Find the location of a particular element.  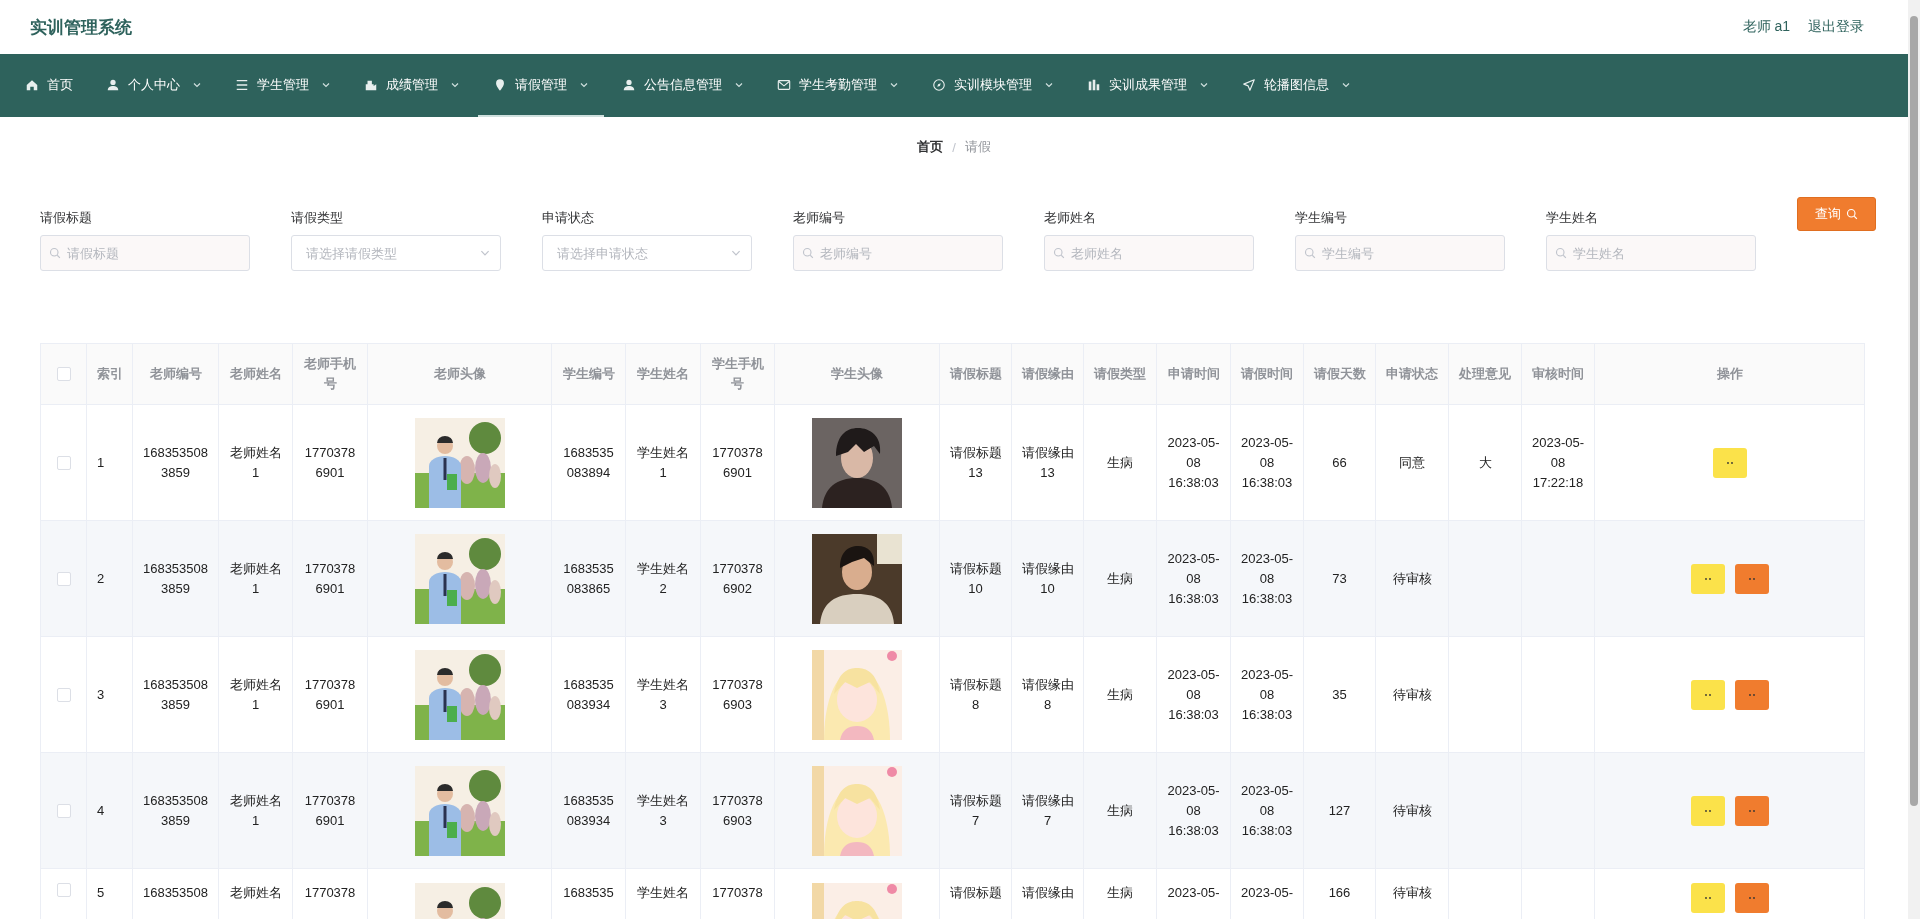

nav-menu-item: 成绩管理 is located at coordinates (412, 85).